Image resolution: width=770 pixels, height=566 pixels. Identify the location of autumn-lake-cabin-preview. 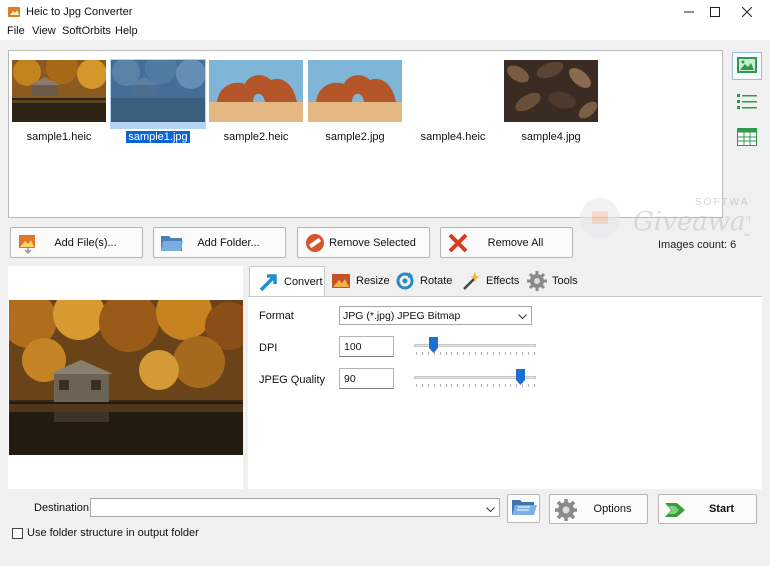
(126, 377).